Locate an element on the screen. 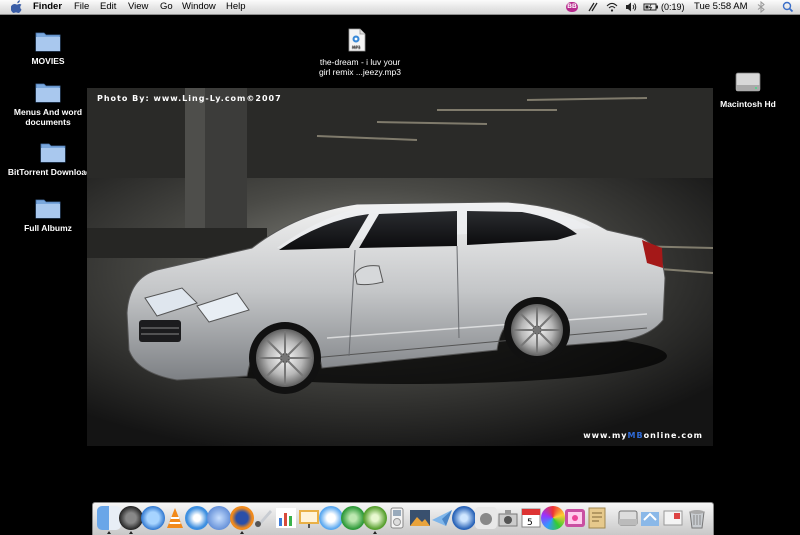 The width and height of the screenshot is (800, 535). itunes-icon is located at coordinates (153, 518).